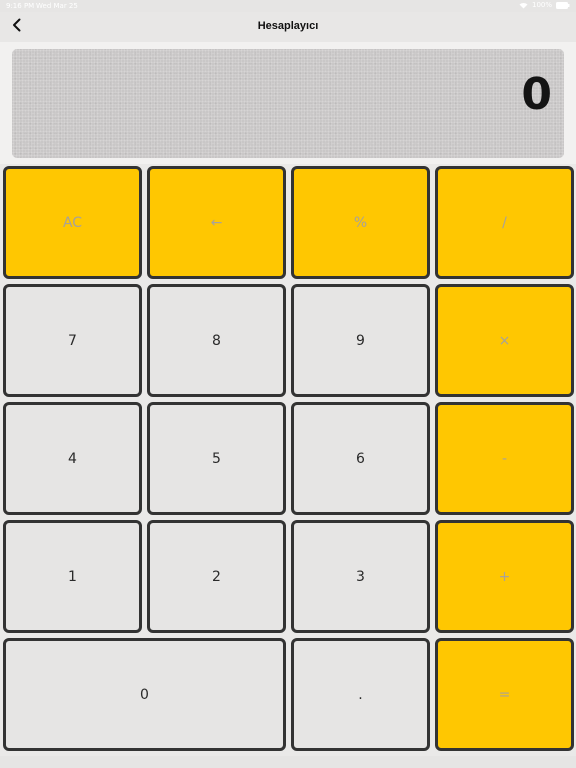 The image size is (576, 768). Describe the element at coordinates (216, 576) in the screenshot. I see `digit-2-button: 2` at that location.